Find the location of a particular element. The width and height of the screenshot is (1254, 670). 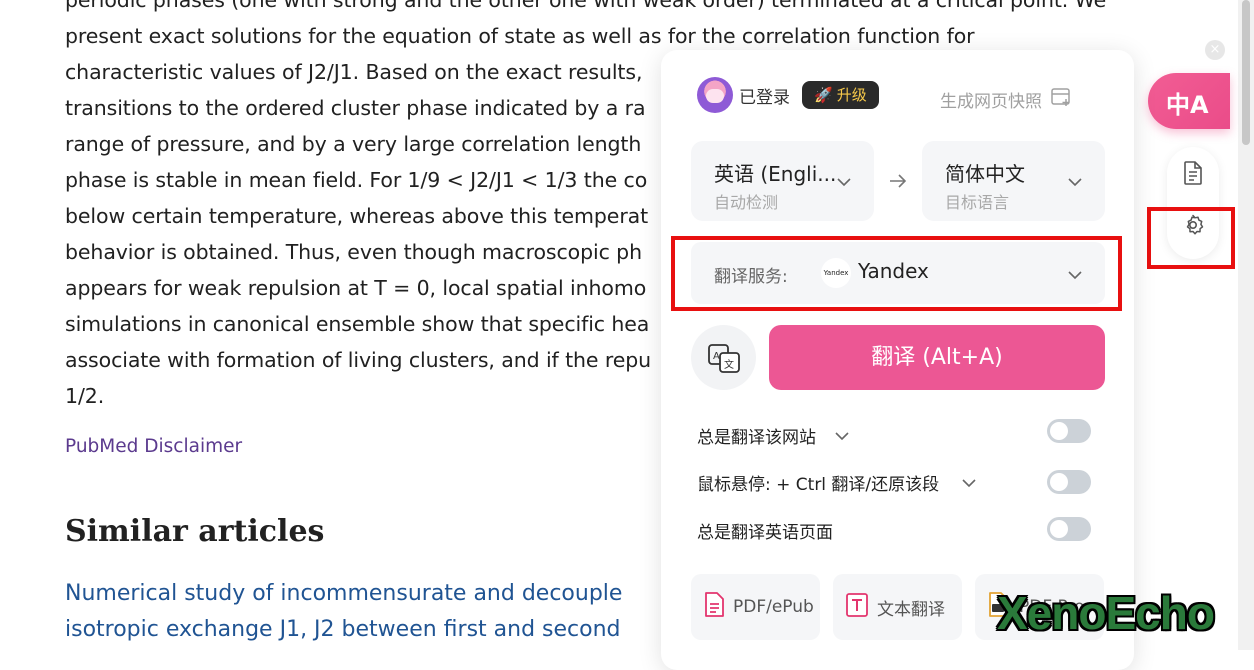

target-language-select: 简体中文 目标语言 is located at coordinates (1013, 181).